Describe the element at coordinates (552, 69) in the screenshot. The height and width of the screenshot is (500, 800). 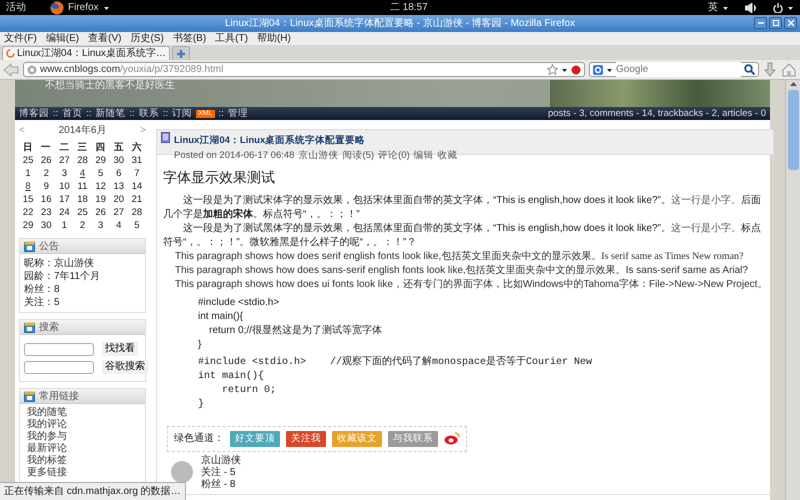
I see `star-icon` at that location.